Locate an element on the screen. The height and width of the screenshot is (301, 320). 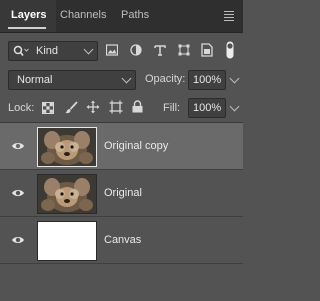
shape-filter-icon is located at coordinates (184, 50).